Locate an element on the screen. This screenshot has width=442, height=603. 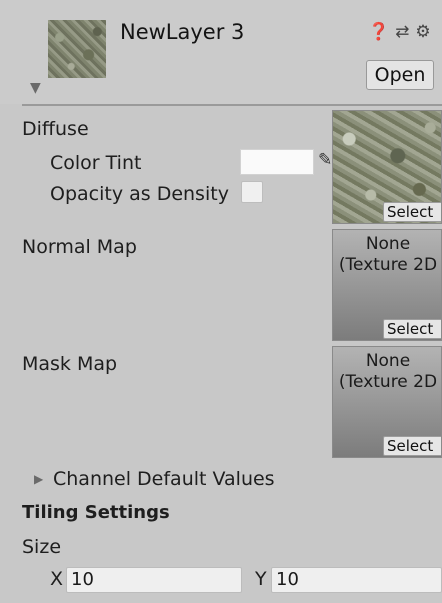
normal-map-value-line1: None is located at coordinates (388, 244).